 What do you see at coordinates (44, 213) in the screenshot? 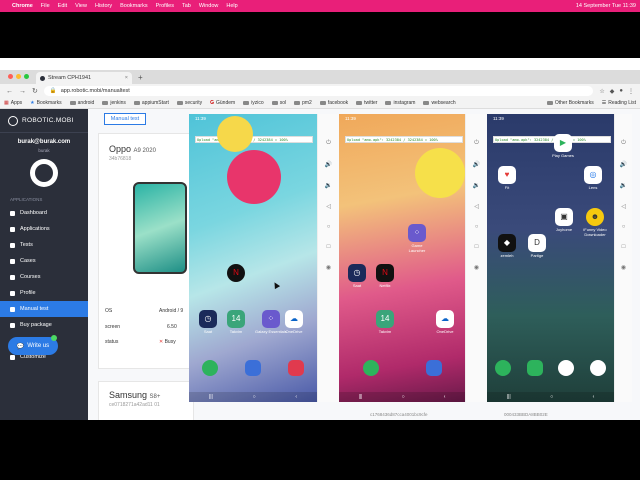
I see `sidebar-item-dashboard: Dashboard` at bounding box center [44, 213].